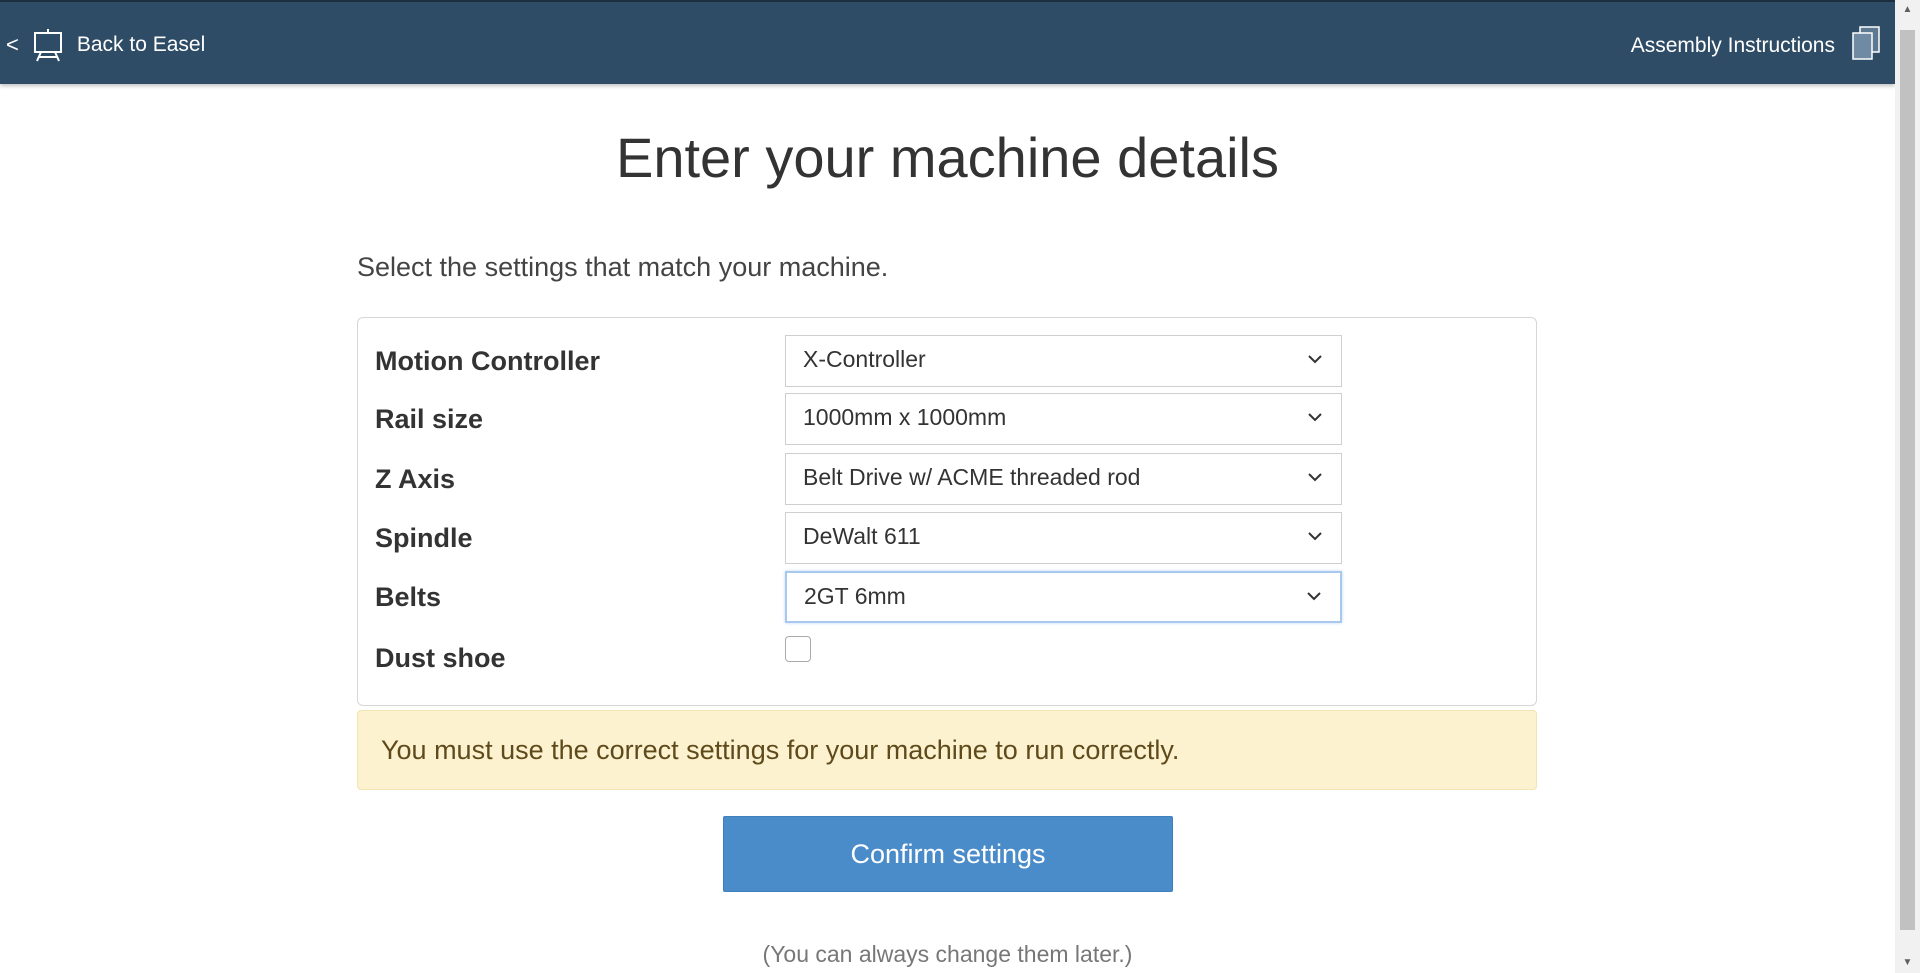  Describe the element at coordinates (424, 538) in the screenshot. I see `spindle-label: Spindle` at that location.